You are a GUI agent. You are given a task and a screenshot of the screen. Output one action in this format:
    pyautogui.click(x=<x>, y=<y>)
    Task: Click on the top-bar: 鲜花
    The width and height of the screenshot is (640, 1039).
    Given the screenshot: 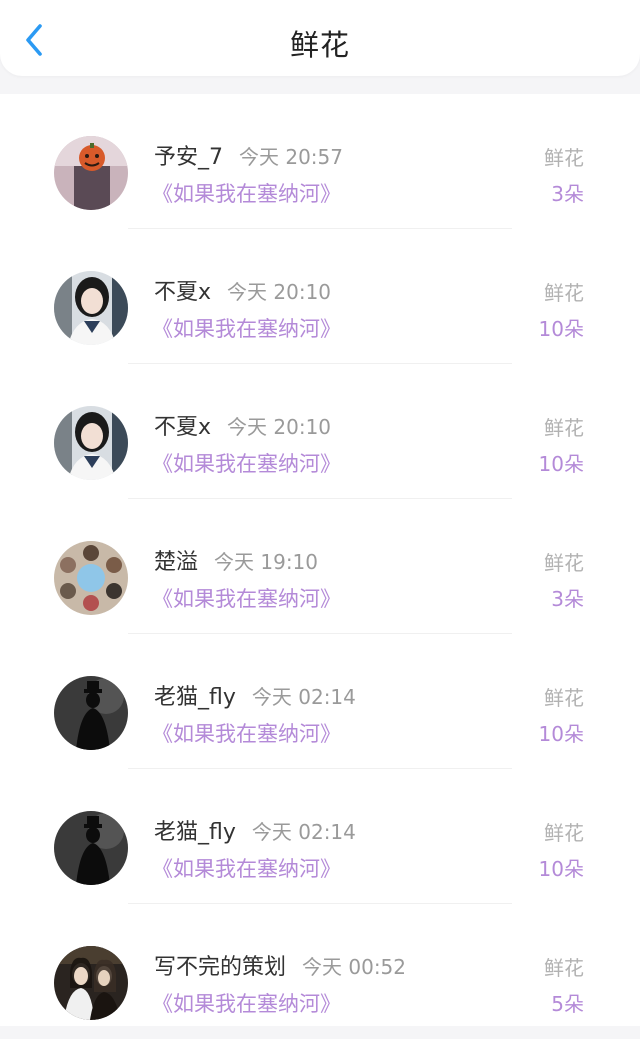 What is the action you would take?
    pyautogui.click(x=320, y=38)
    